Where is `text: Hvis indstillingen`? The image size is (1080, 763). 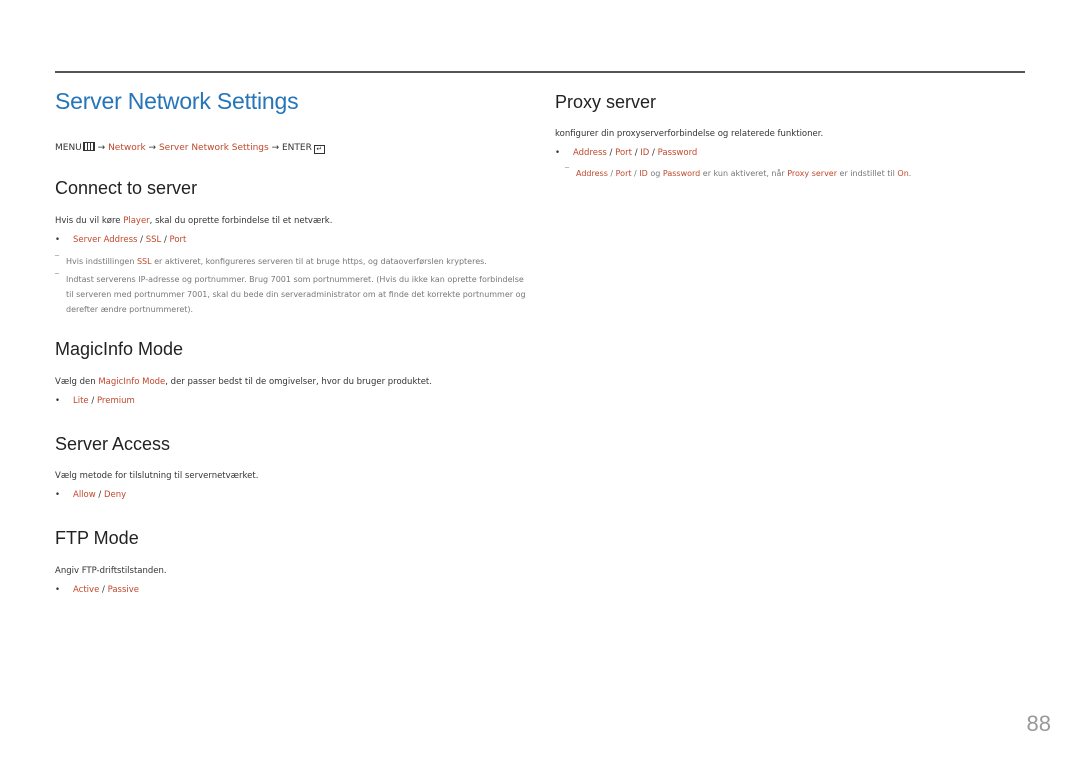 text: Hvis indstillingen is located at coordinates (101, 261).